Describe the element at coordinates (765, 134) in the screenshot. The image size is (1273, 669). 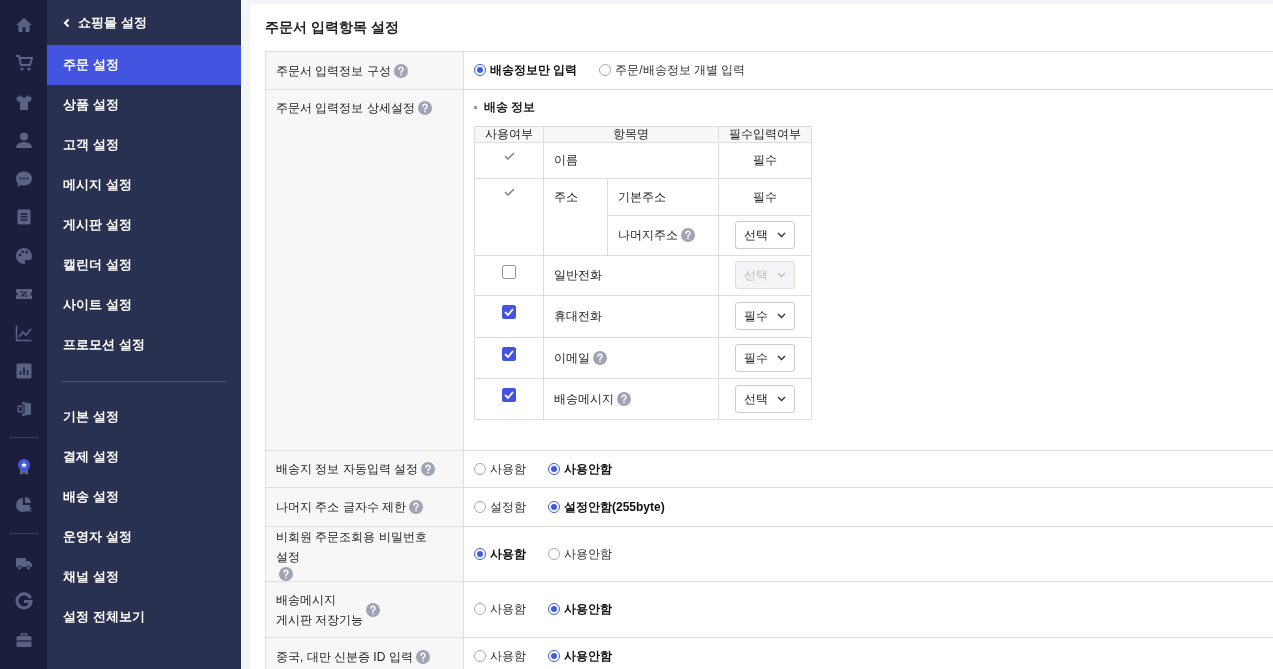
I see `column-header: 필수입력여부` at that location.